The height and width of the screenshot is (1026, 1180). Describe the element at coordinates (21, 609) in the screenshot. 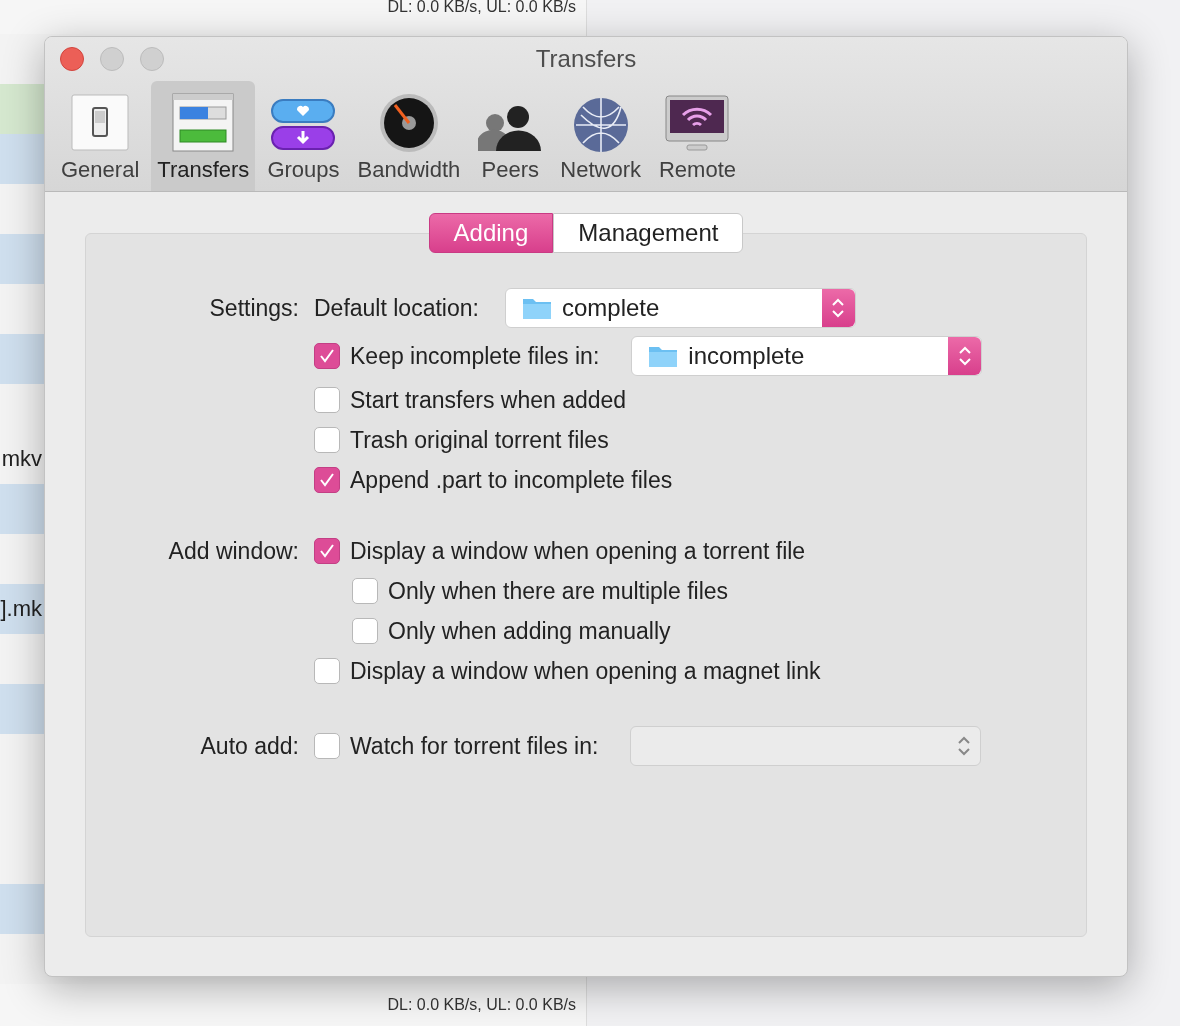

I see `file-name: ].mk` at that location.